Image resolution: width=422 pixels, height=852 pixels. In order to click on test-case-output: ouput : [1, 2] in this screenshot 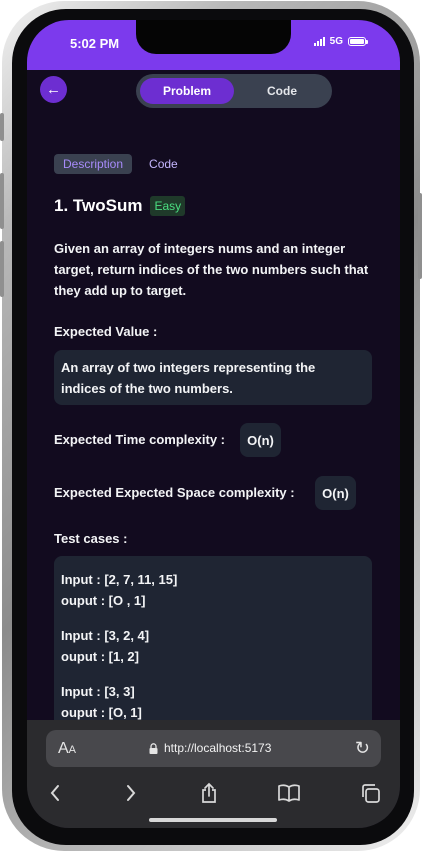, I will do `click(100, 656)`.